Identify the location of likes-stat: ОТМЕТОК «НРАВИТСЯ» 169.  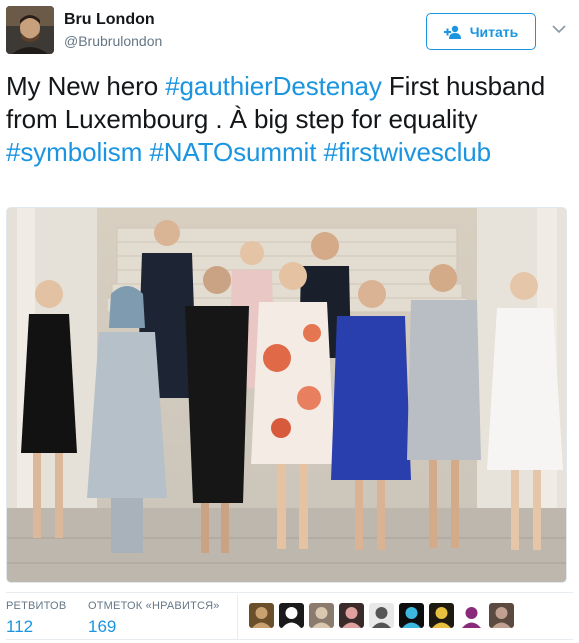
(154, 618).